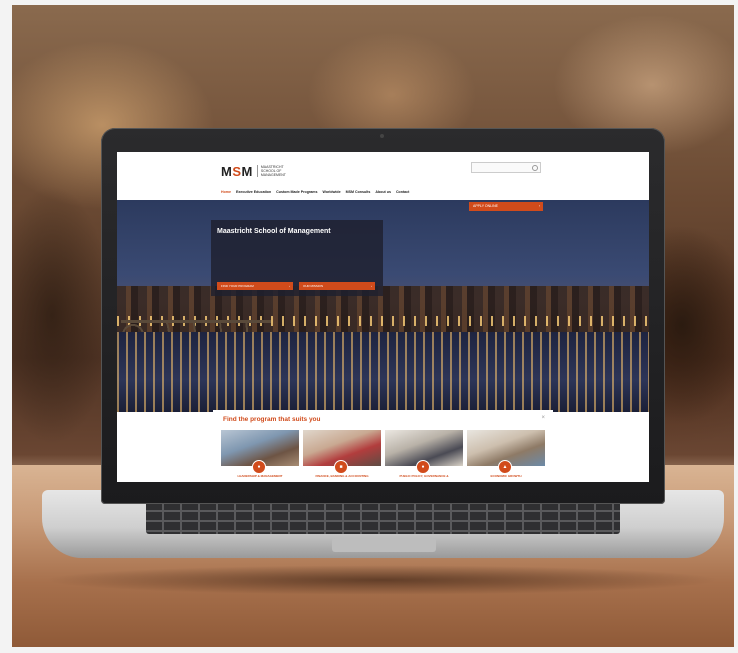 The width and height of the screenshot is (738, 653). Describe the element at coordinates (237, 286) in the screenshot. I see `find-program-label: FIND YOUR PROGRAM` at that location.